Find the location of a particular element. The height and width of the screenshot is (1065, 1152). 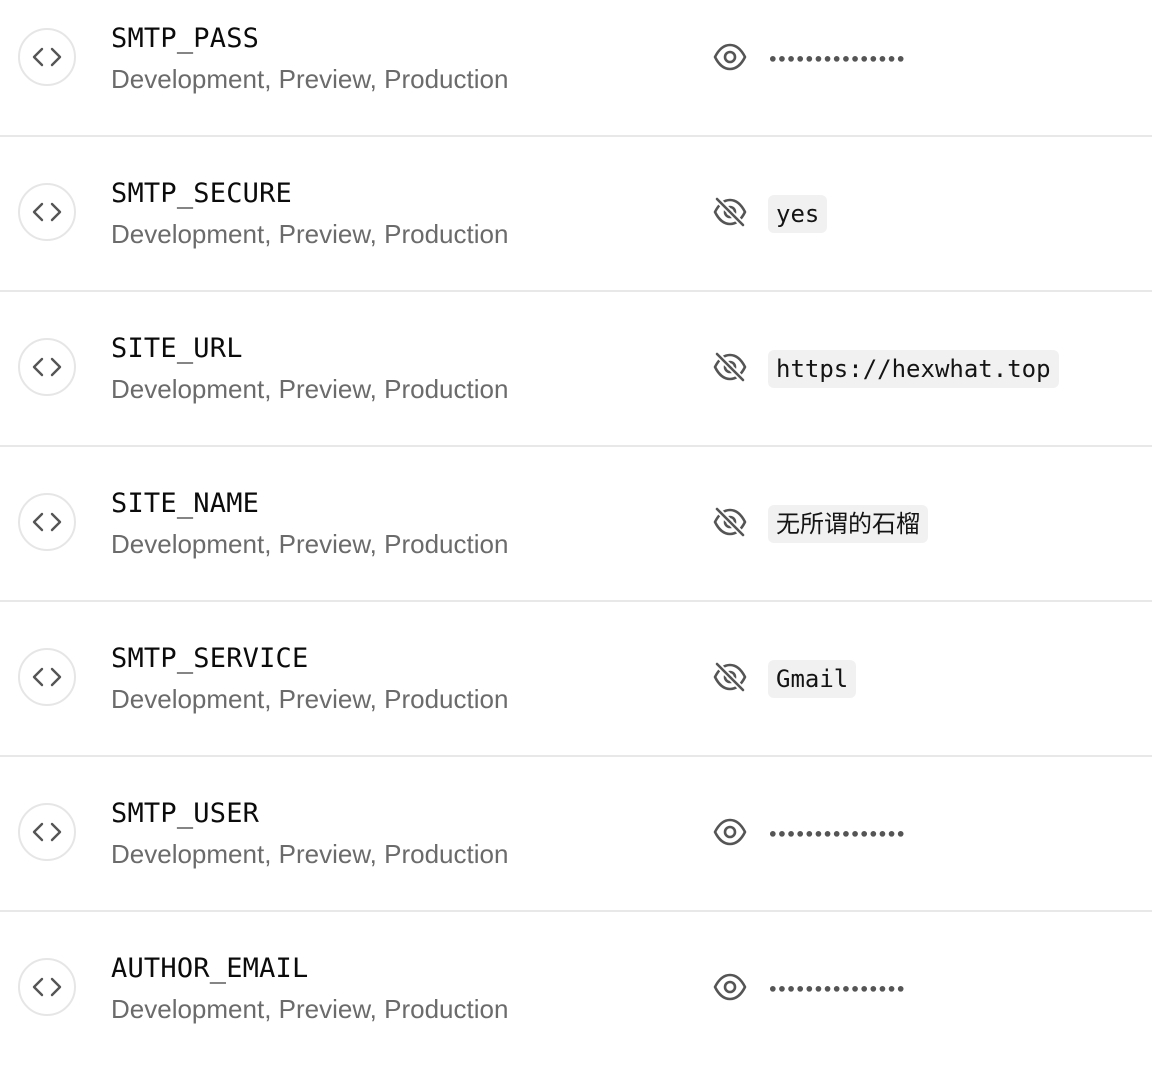

env-value-text: Gmail is located at coordinates (812, 679).